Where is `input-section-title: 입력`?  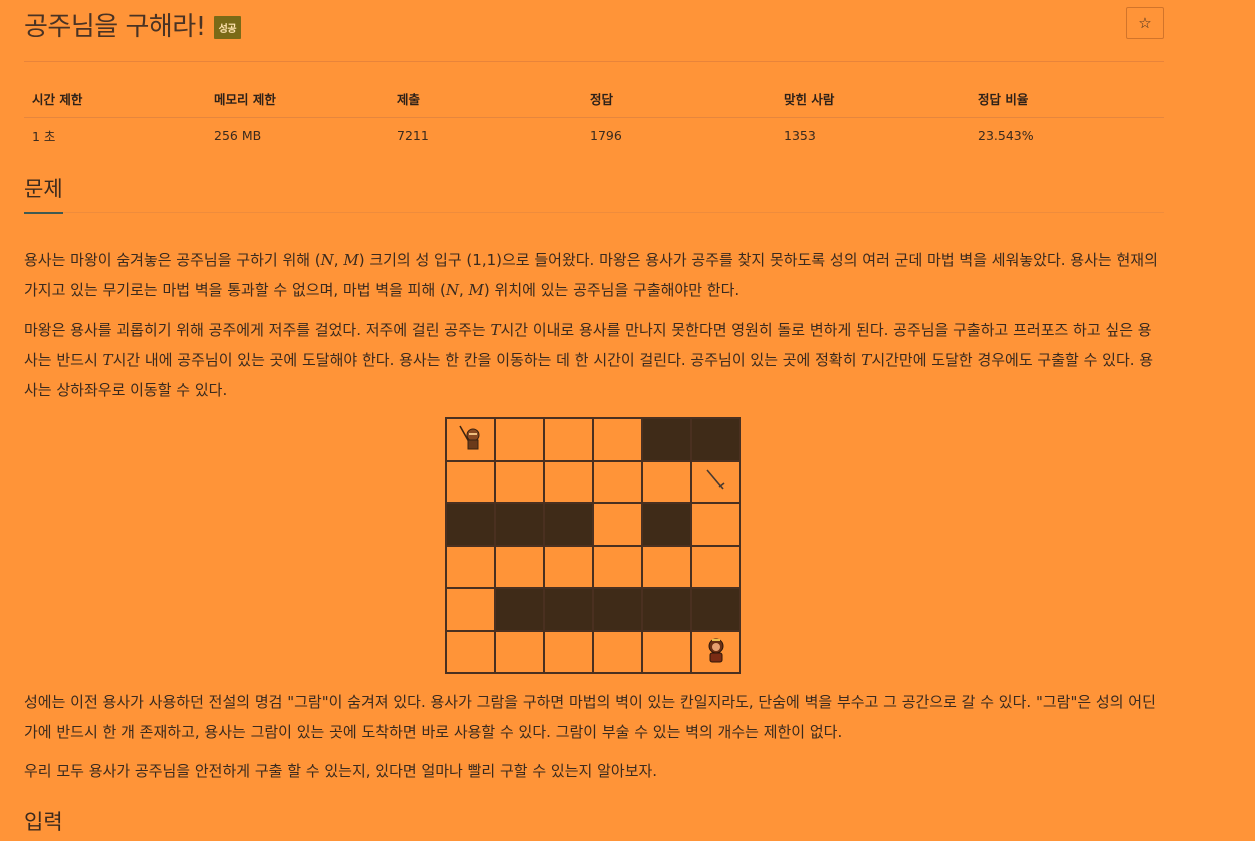 input-section-title: 입력 is located at coordinates (43, 822).